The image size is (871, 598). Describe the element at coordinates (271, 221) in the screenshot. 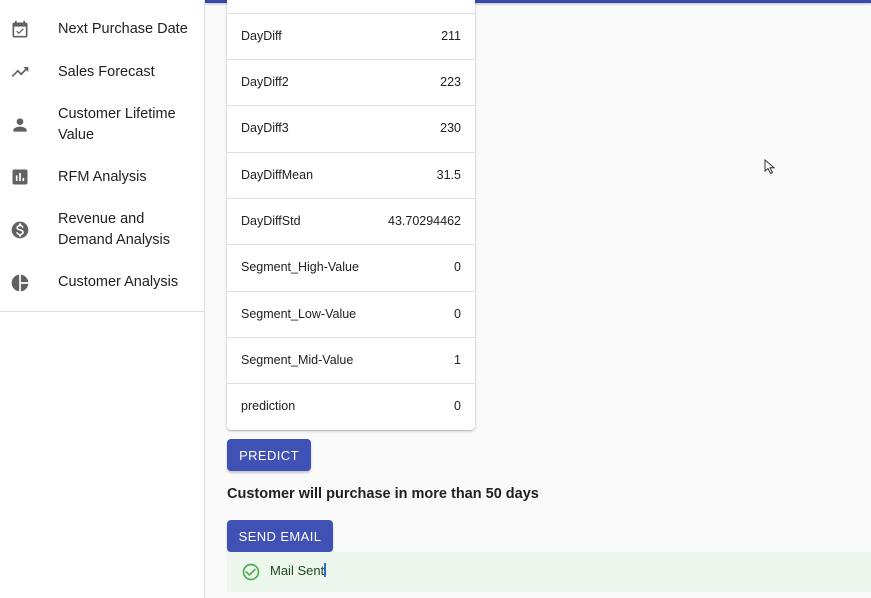

I see `feature-name: DayDiffStd` at that location.